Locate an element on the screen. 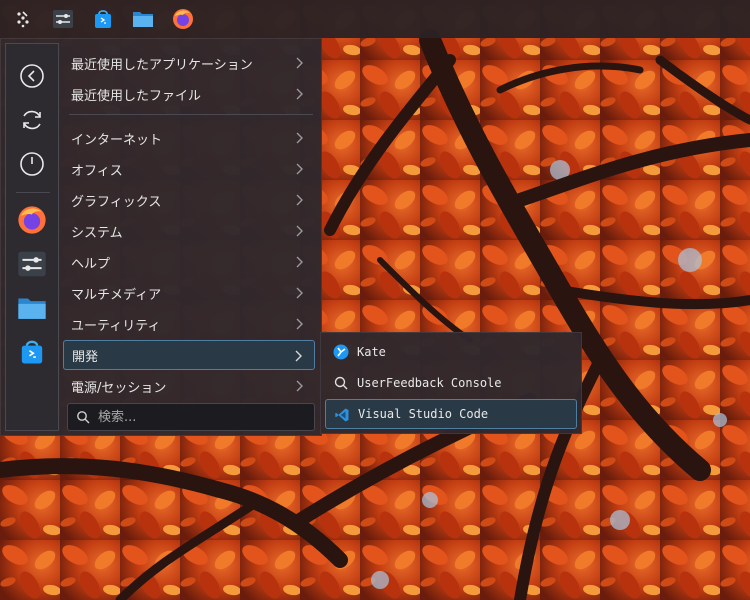 The image size is (750, 600). application-launcher-icon is located at coordinates (23, 19).